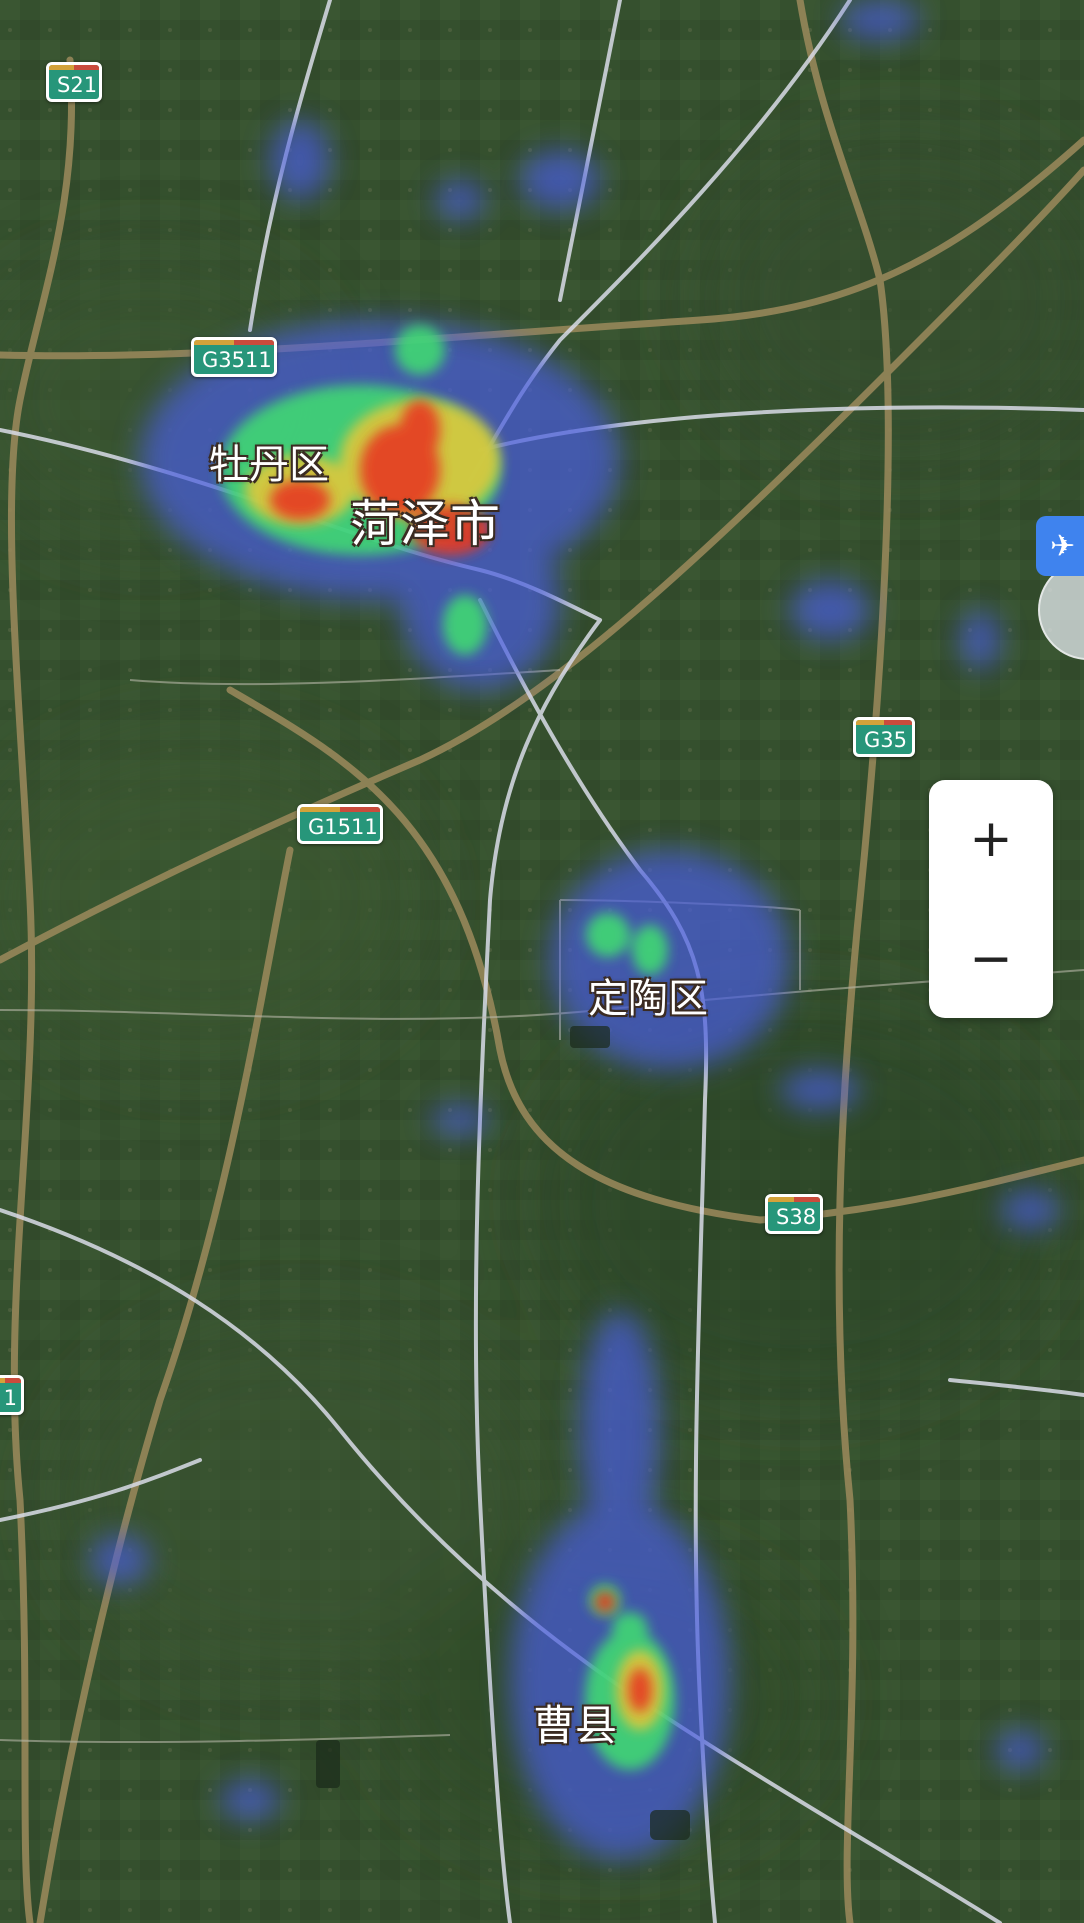 Image resolution: width=1084 pixels, height=1923 pixels. What do you see at coordinates (1063, 546) in the screenshot?
I see `airplane-icon: ✈` at bounding box center [1063, 546].